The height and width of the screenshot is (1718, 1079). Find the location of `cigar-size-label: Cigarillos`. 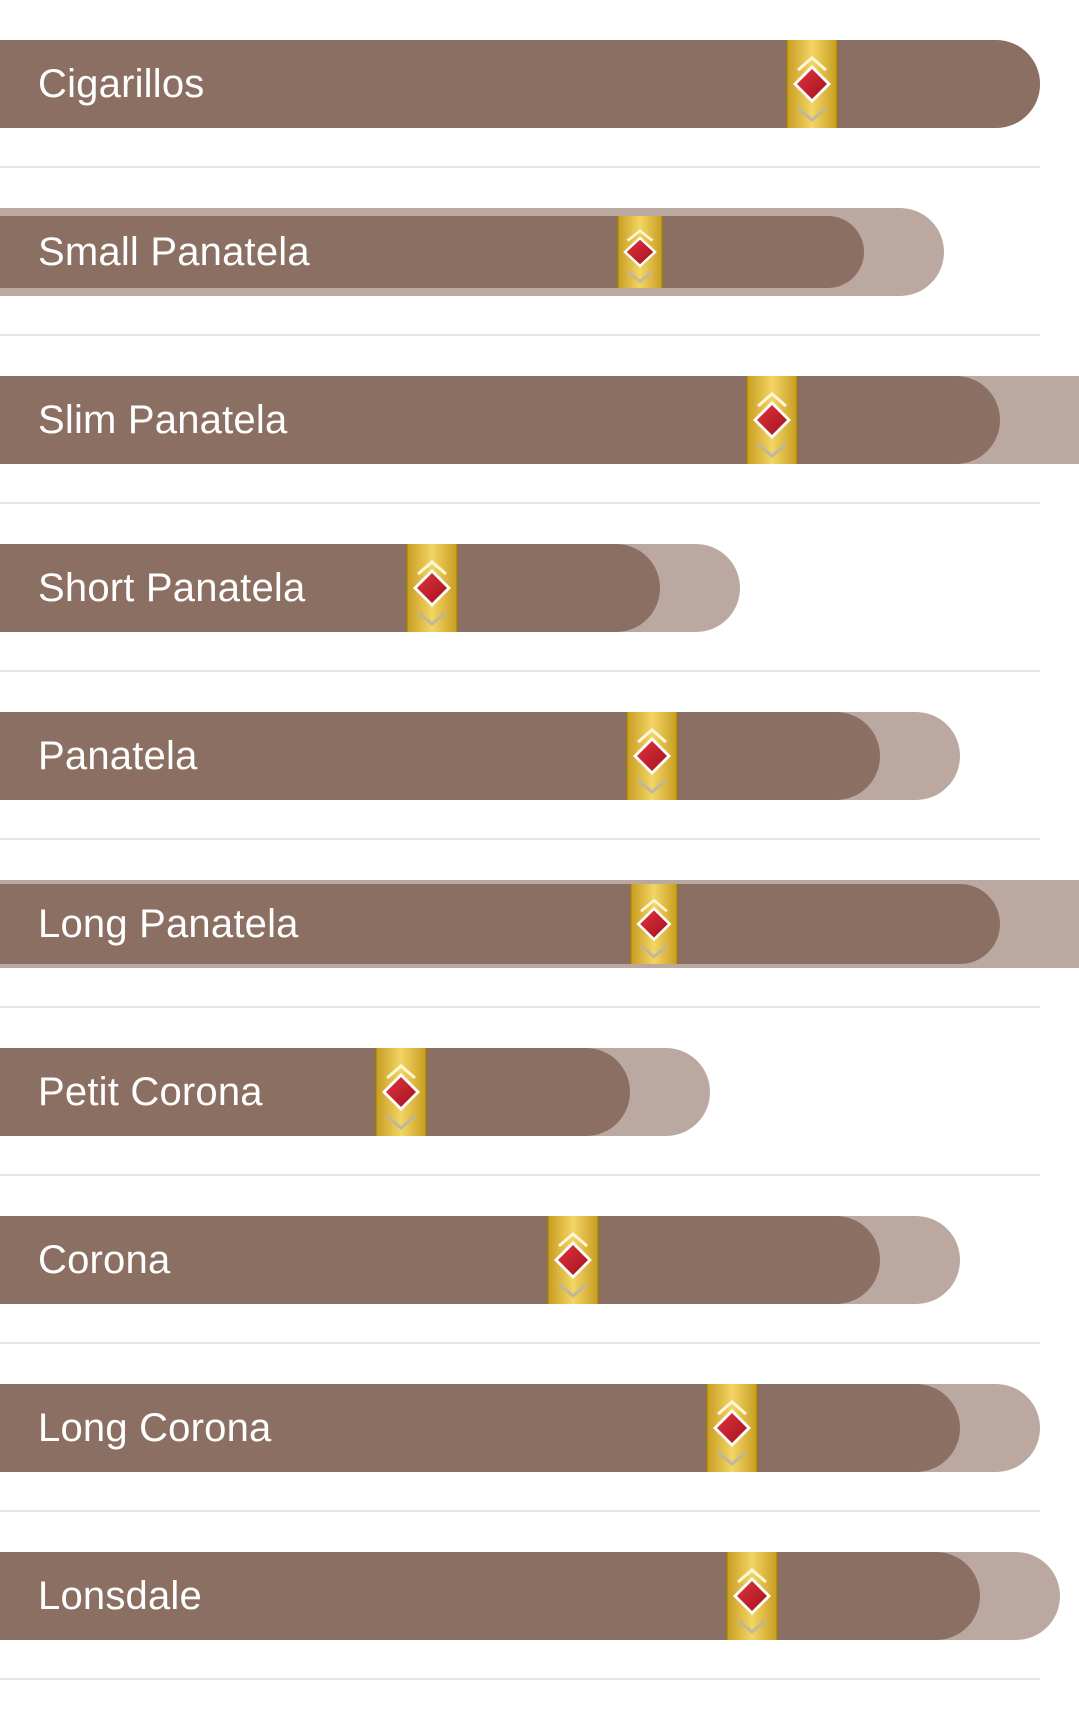

cigar-size-label: Cigarillos is located at coordinates (121, 84).